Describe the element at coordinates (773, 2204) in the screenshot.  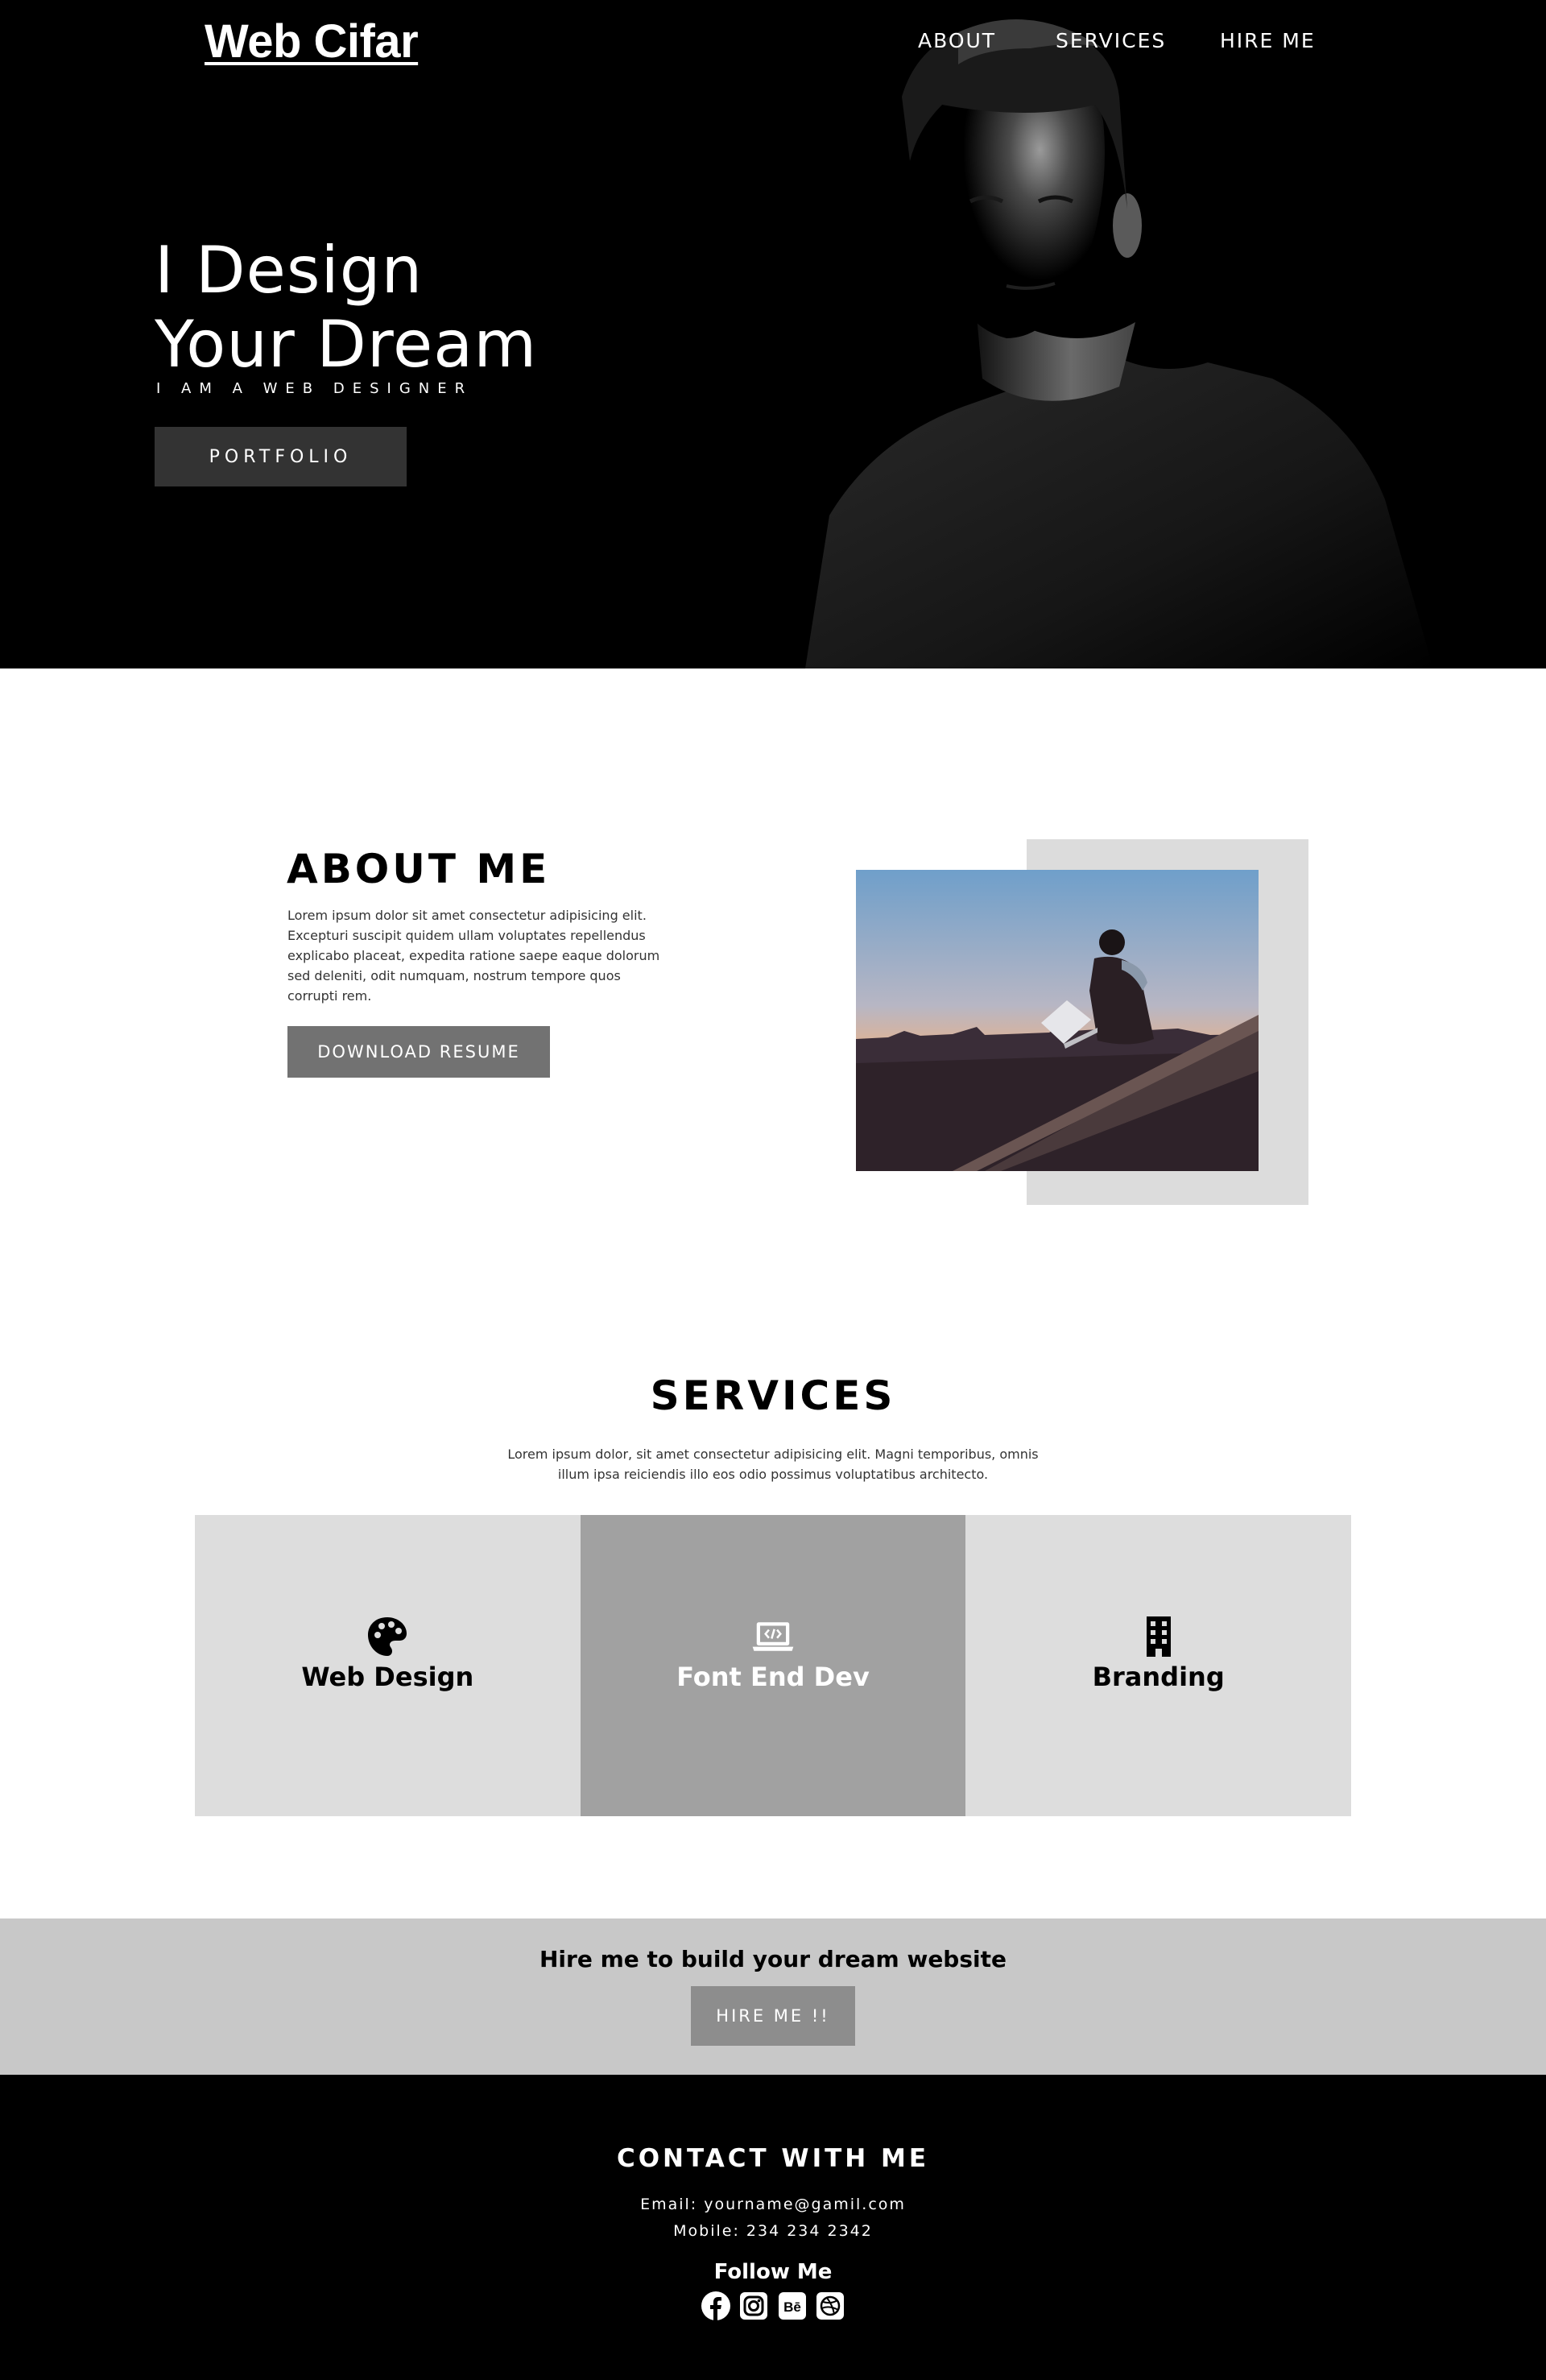
I see `contact-email: Email: yourname@gamil.com` at that location.